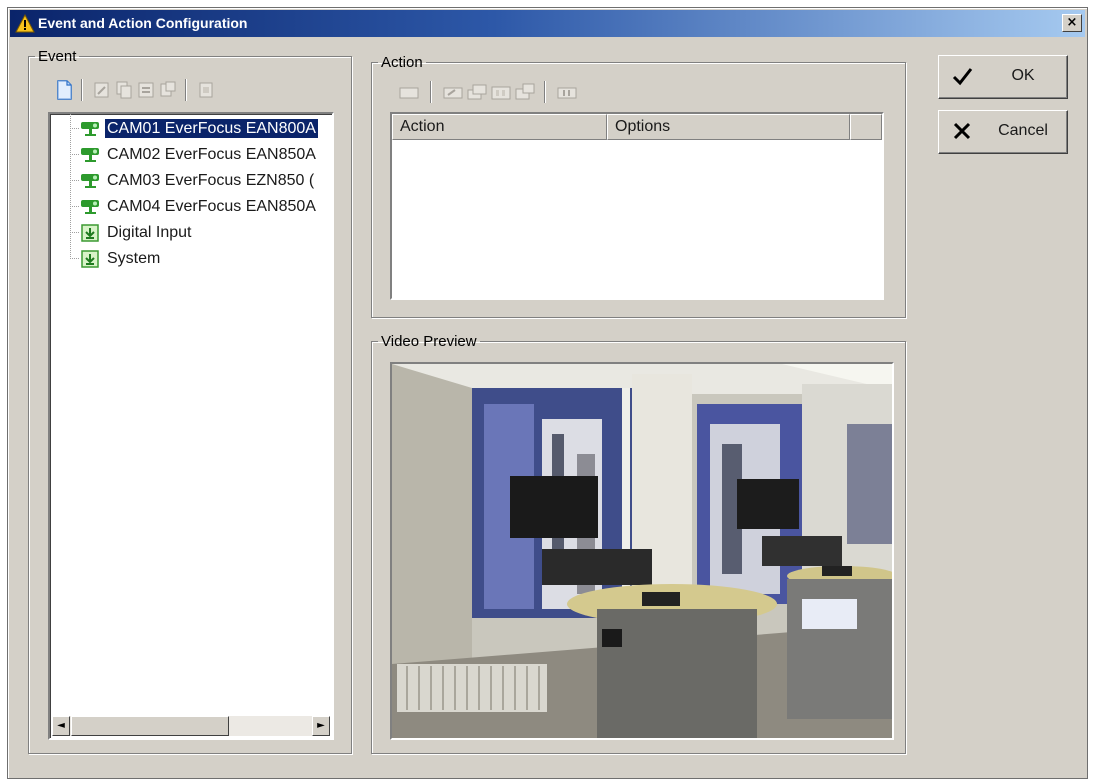 This screenshot has height=784, width=1095. I want to click on edit-action-icon, so click(453, 92).